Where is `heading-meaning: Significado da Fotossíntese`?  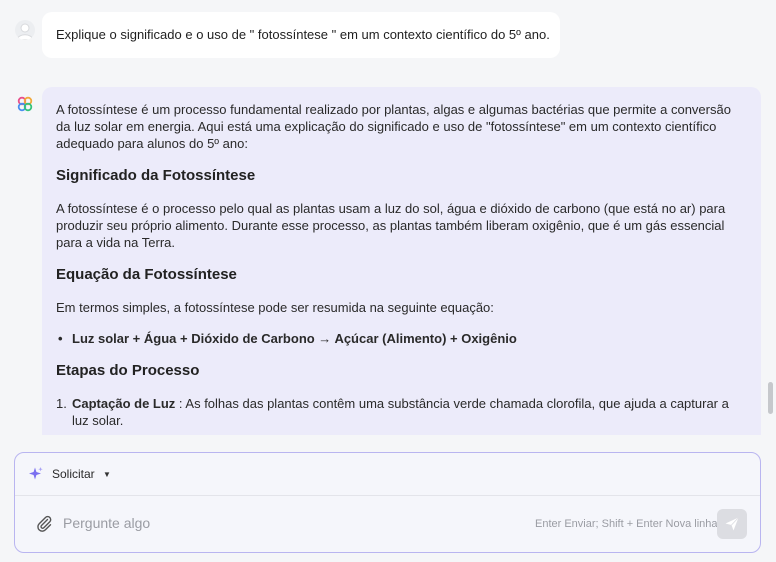
heading-meaning: Significado da Fotossíntese is located at coordinates (156, 175).